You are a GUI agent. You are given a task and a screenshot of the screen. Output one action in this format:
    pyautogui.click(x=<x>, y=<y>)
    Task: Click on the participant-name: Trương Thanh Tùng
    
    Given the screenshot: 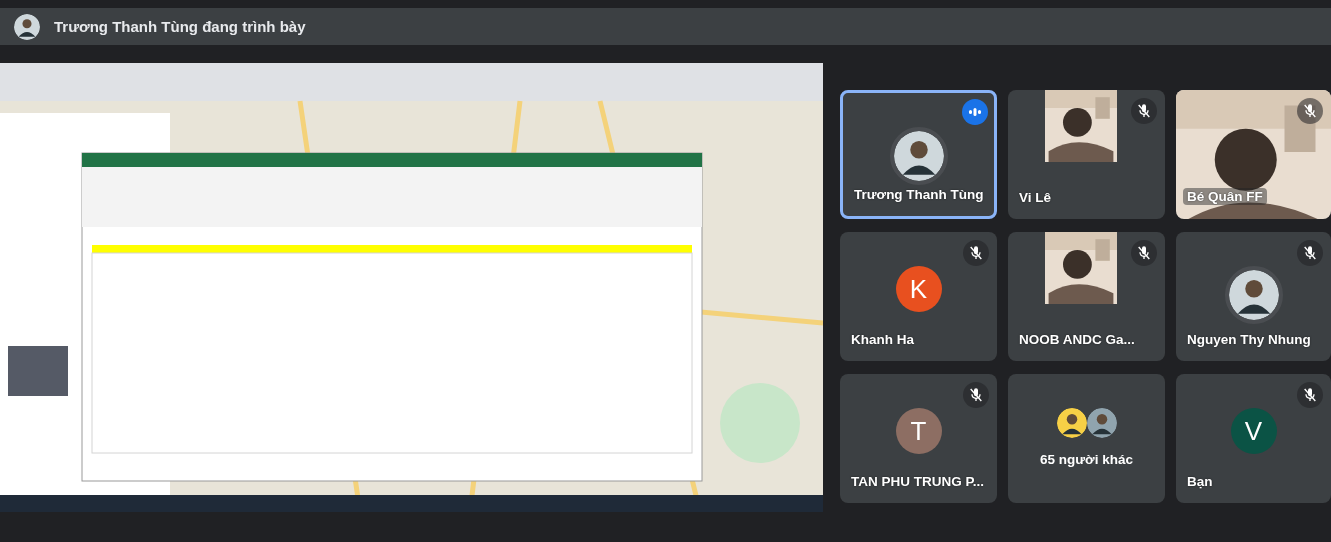 What is the action you would take?
    pyautogui.click(x=919, y=194)
    